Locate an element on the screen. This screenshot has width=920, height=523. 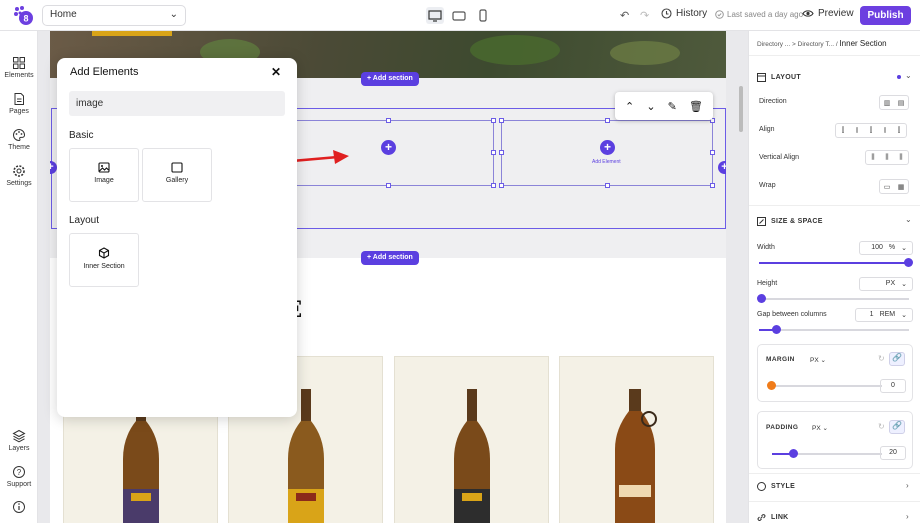
wrap-icon: ▦ is located at coordinates (901, 186).